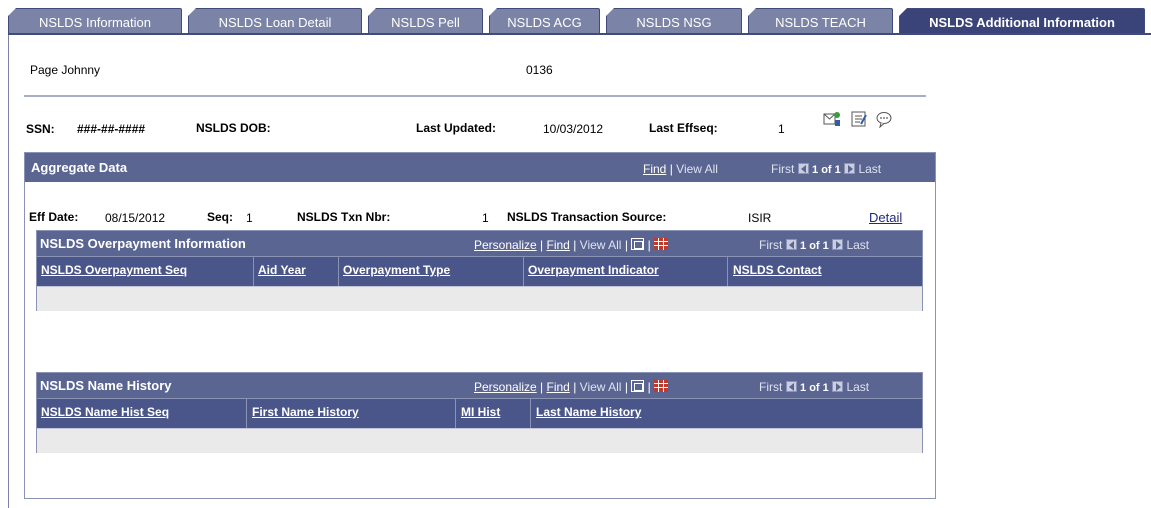 This screenshot has height=508, width=1151. Describe the element at coordinates (143, 243) in the screenshot. I see `overpayment-grid-title: NSLDS Overpayment Information` at that location.